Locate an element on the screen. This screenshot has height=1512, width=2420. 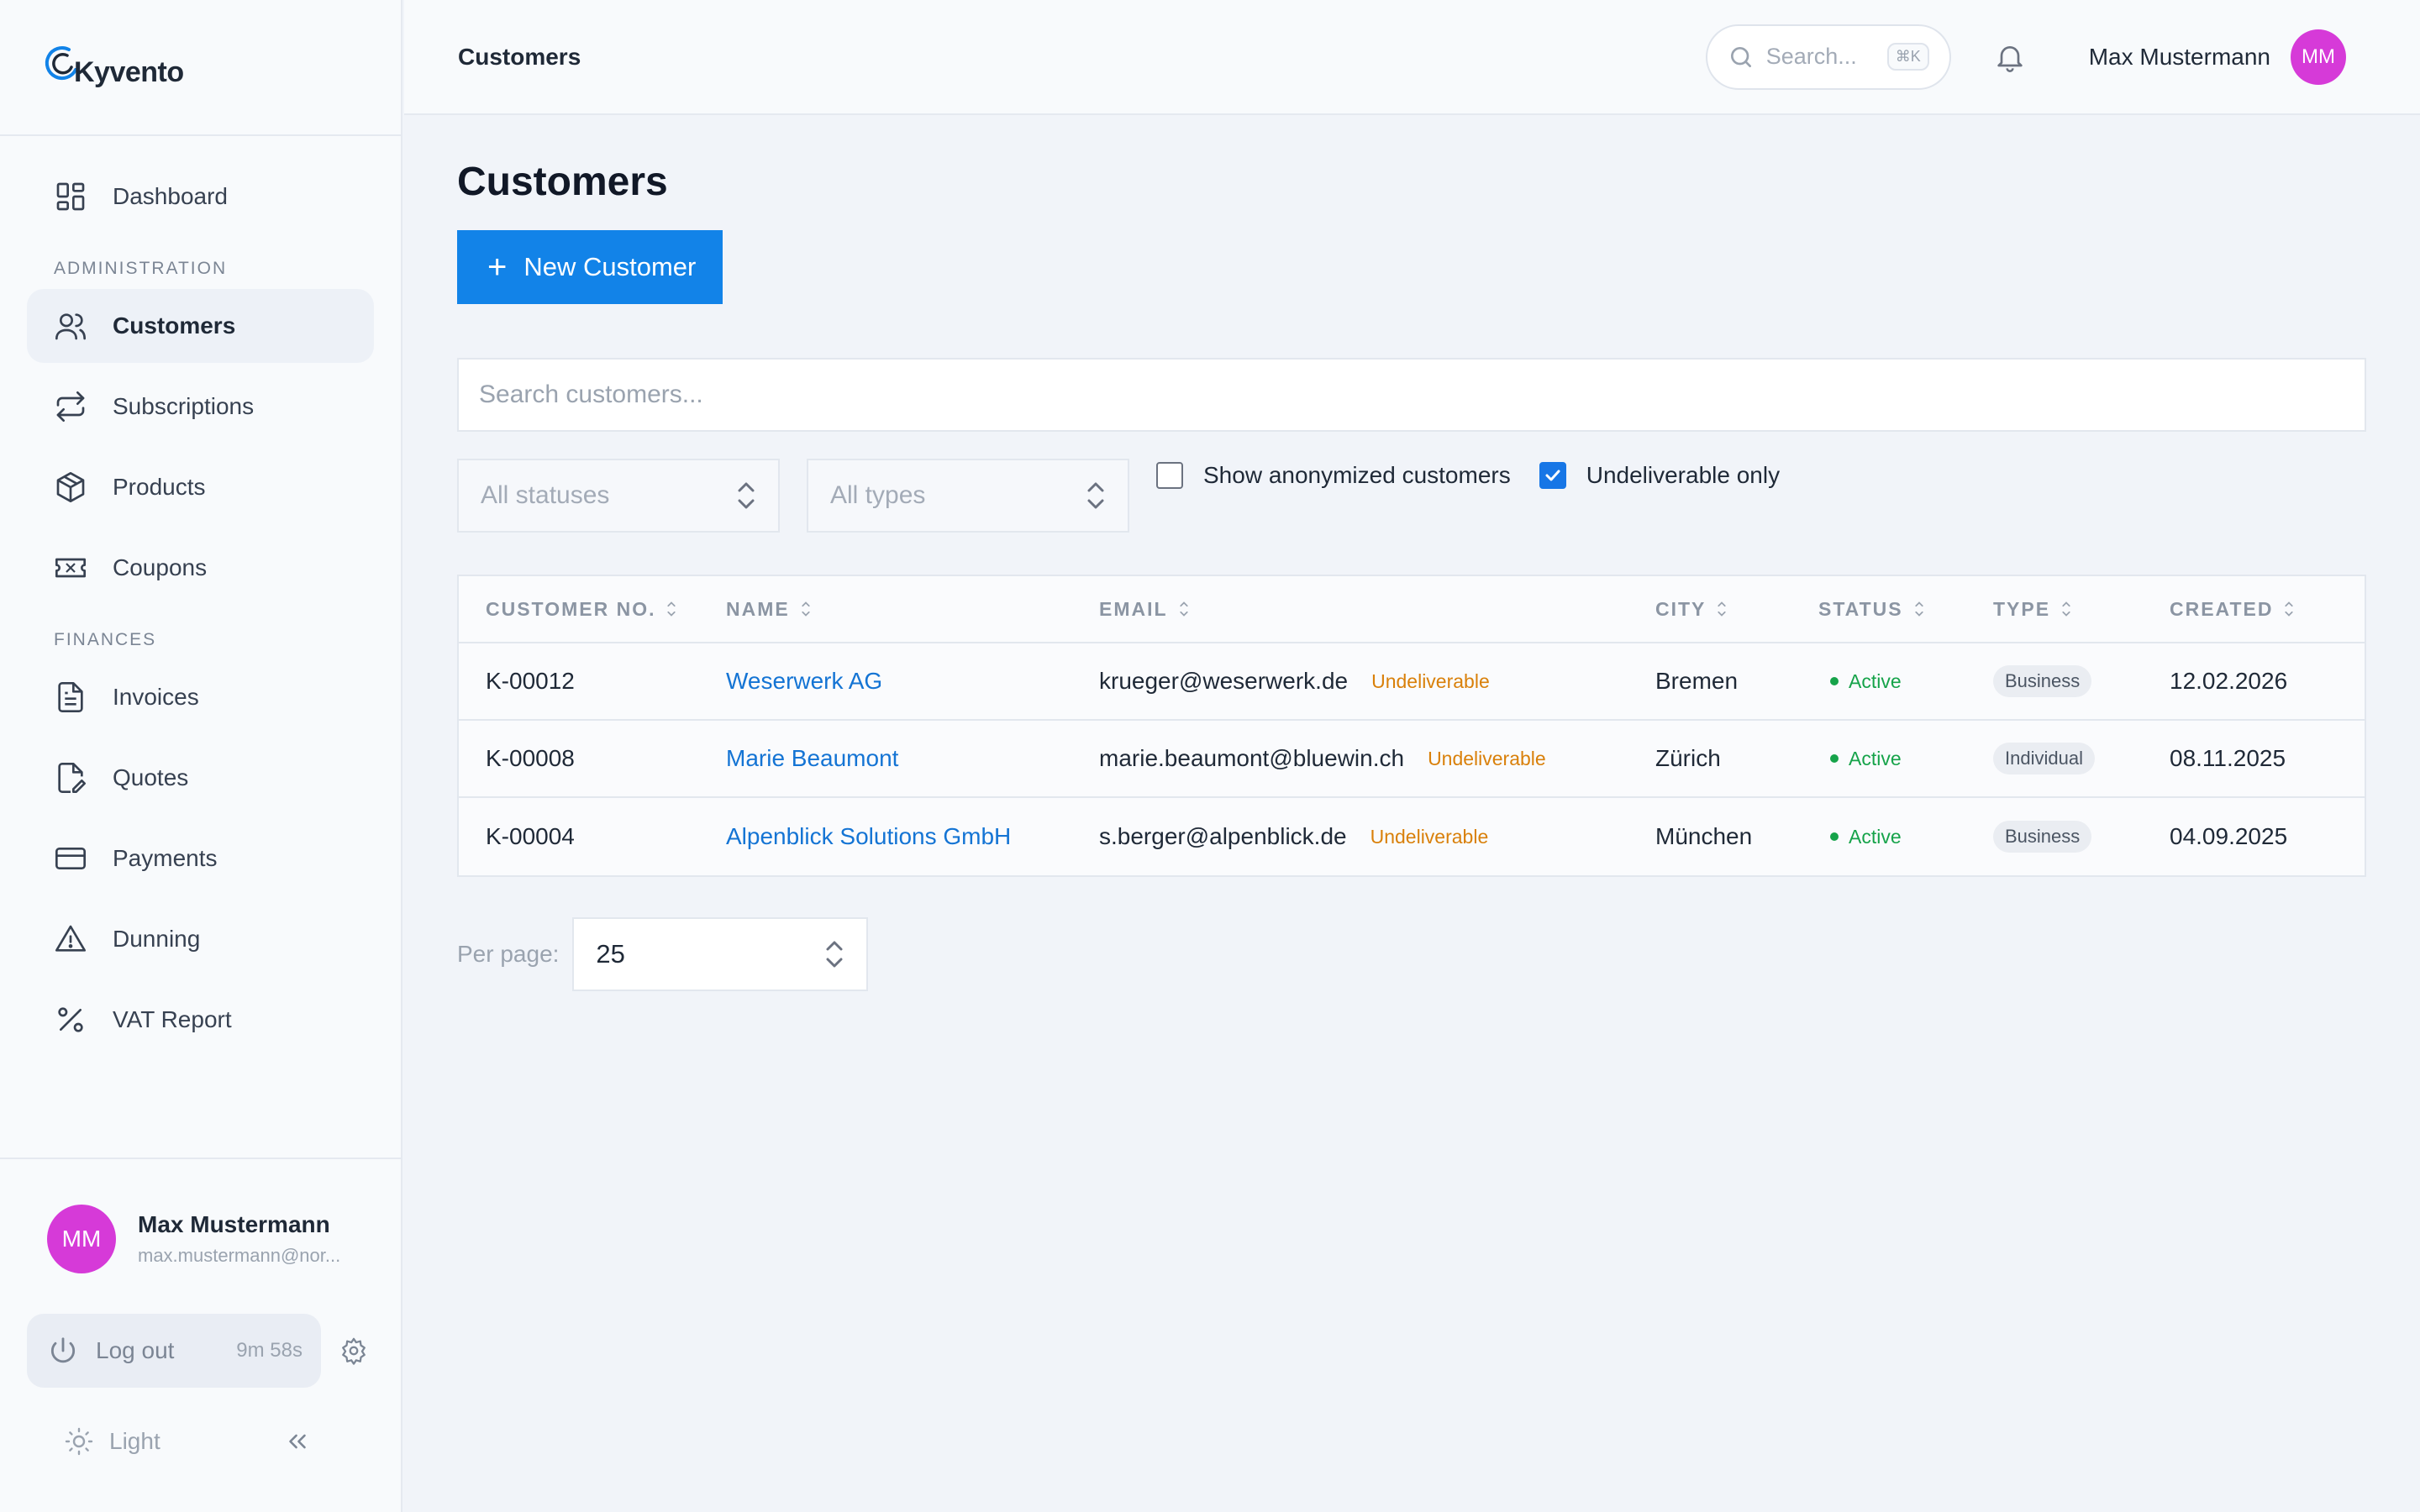
user-name: Max Mustermann is located at coordinates (234, 1224).